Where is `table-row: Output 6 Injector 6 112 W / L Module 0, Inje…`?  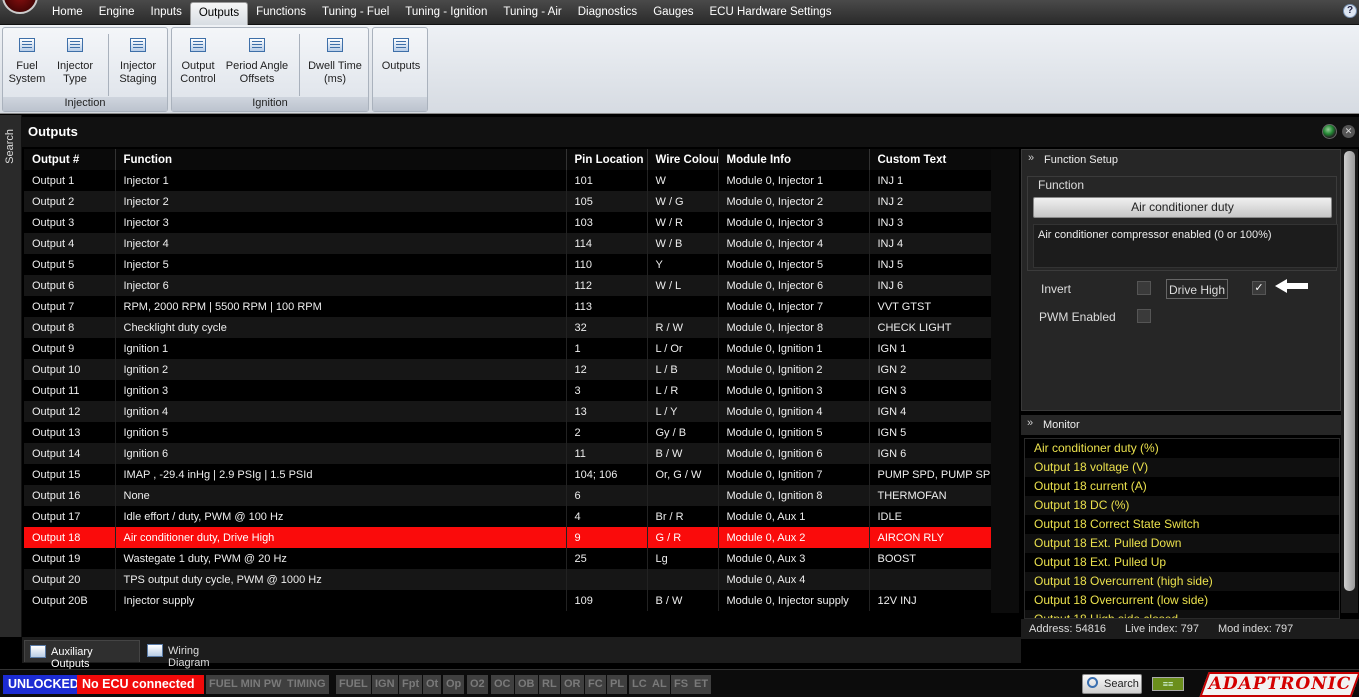
table-row: Output 6 Injector 6 112 W / L Module 0, Inje… is located at coordinates (508, 285).